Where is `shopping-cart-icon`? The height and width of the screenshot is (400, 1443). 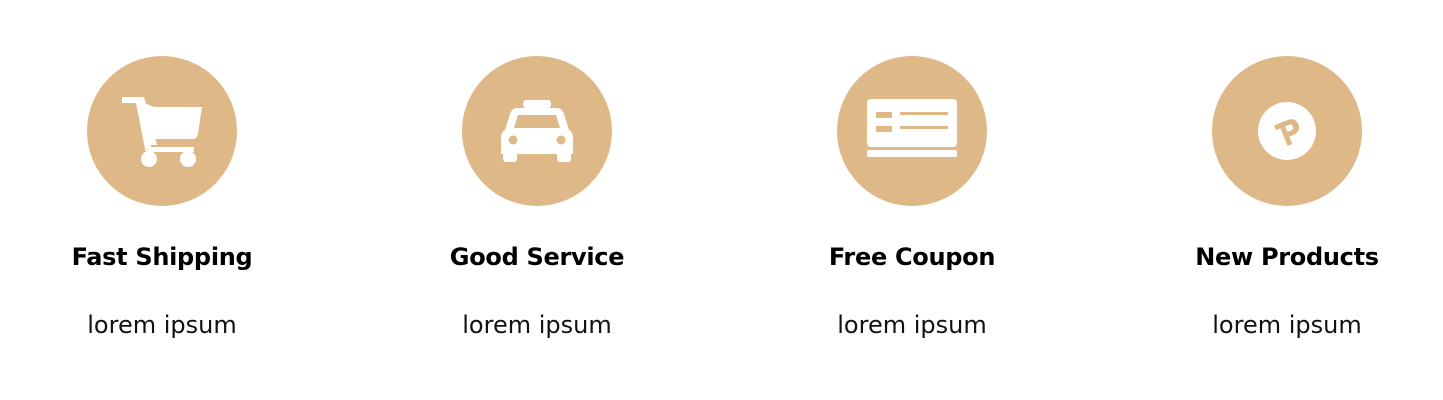 shopping-cart-icon is located at coordinates (162, 132).